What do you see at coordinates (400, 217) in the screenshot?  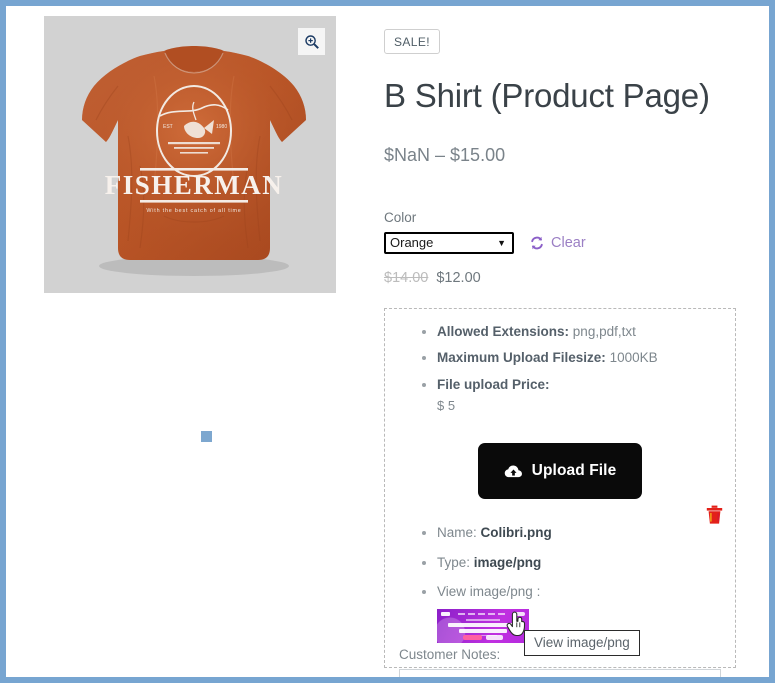 I see `attribute-label-color: Color` at bounding box center [400, 217].